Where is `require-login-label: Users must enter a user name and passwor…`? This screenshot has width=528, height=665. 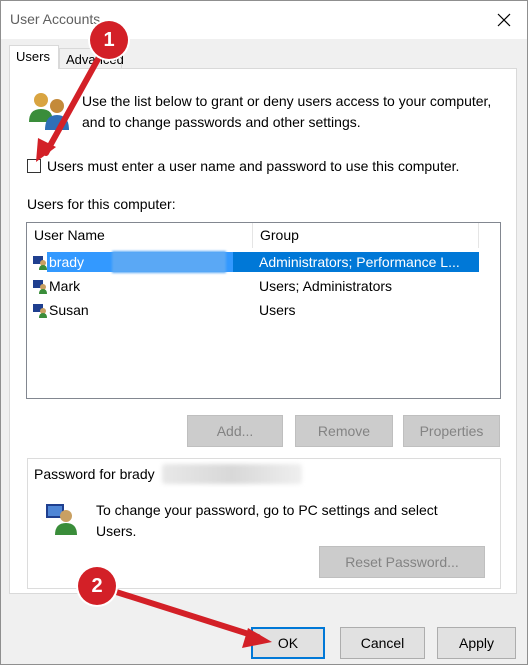 require-login-label: Users must enter a user name and passwor… is located at coordinates (253, 166).